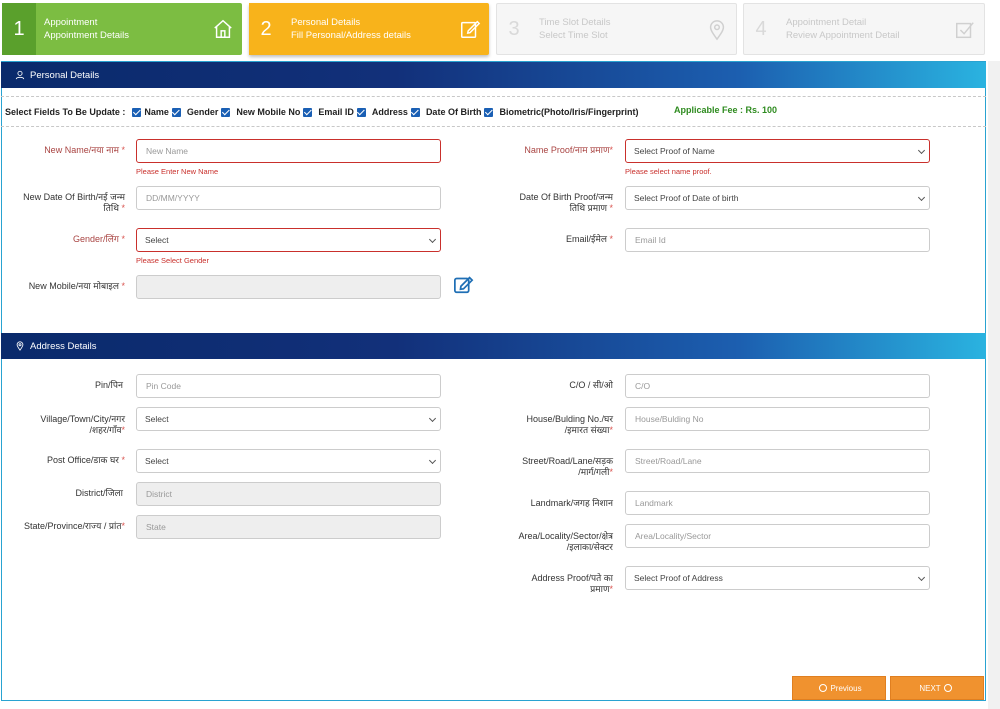  Describe the element at coordinates (65, 112) in the screenshot. I see `select-fields-label: Select Fields To Be Update :` at that location.